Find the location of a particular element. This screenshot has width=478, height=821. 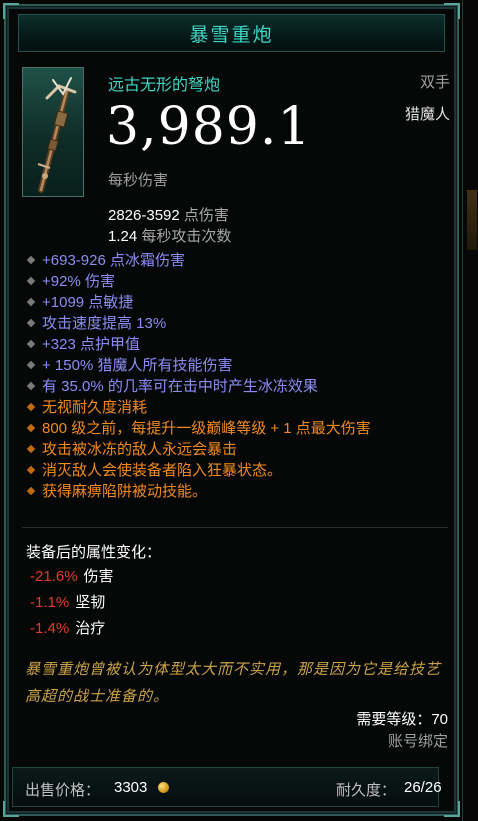

background-panel-edge is located at coordinates (470, 410).